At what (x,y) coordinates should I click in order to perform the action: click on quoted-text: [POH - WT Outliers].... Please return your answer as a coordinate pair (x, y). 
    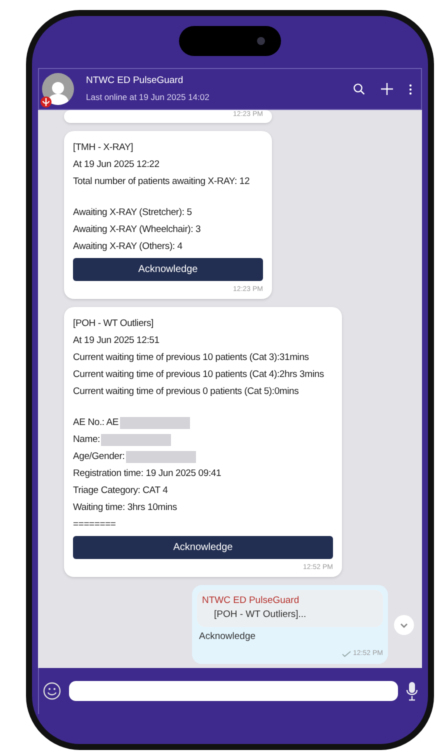
    Looking at the image, I should click on (260, 615).